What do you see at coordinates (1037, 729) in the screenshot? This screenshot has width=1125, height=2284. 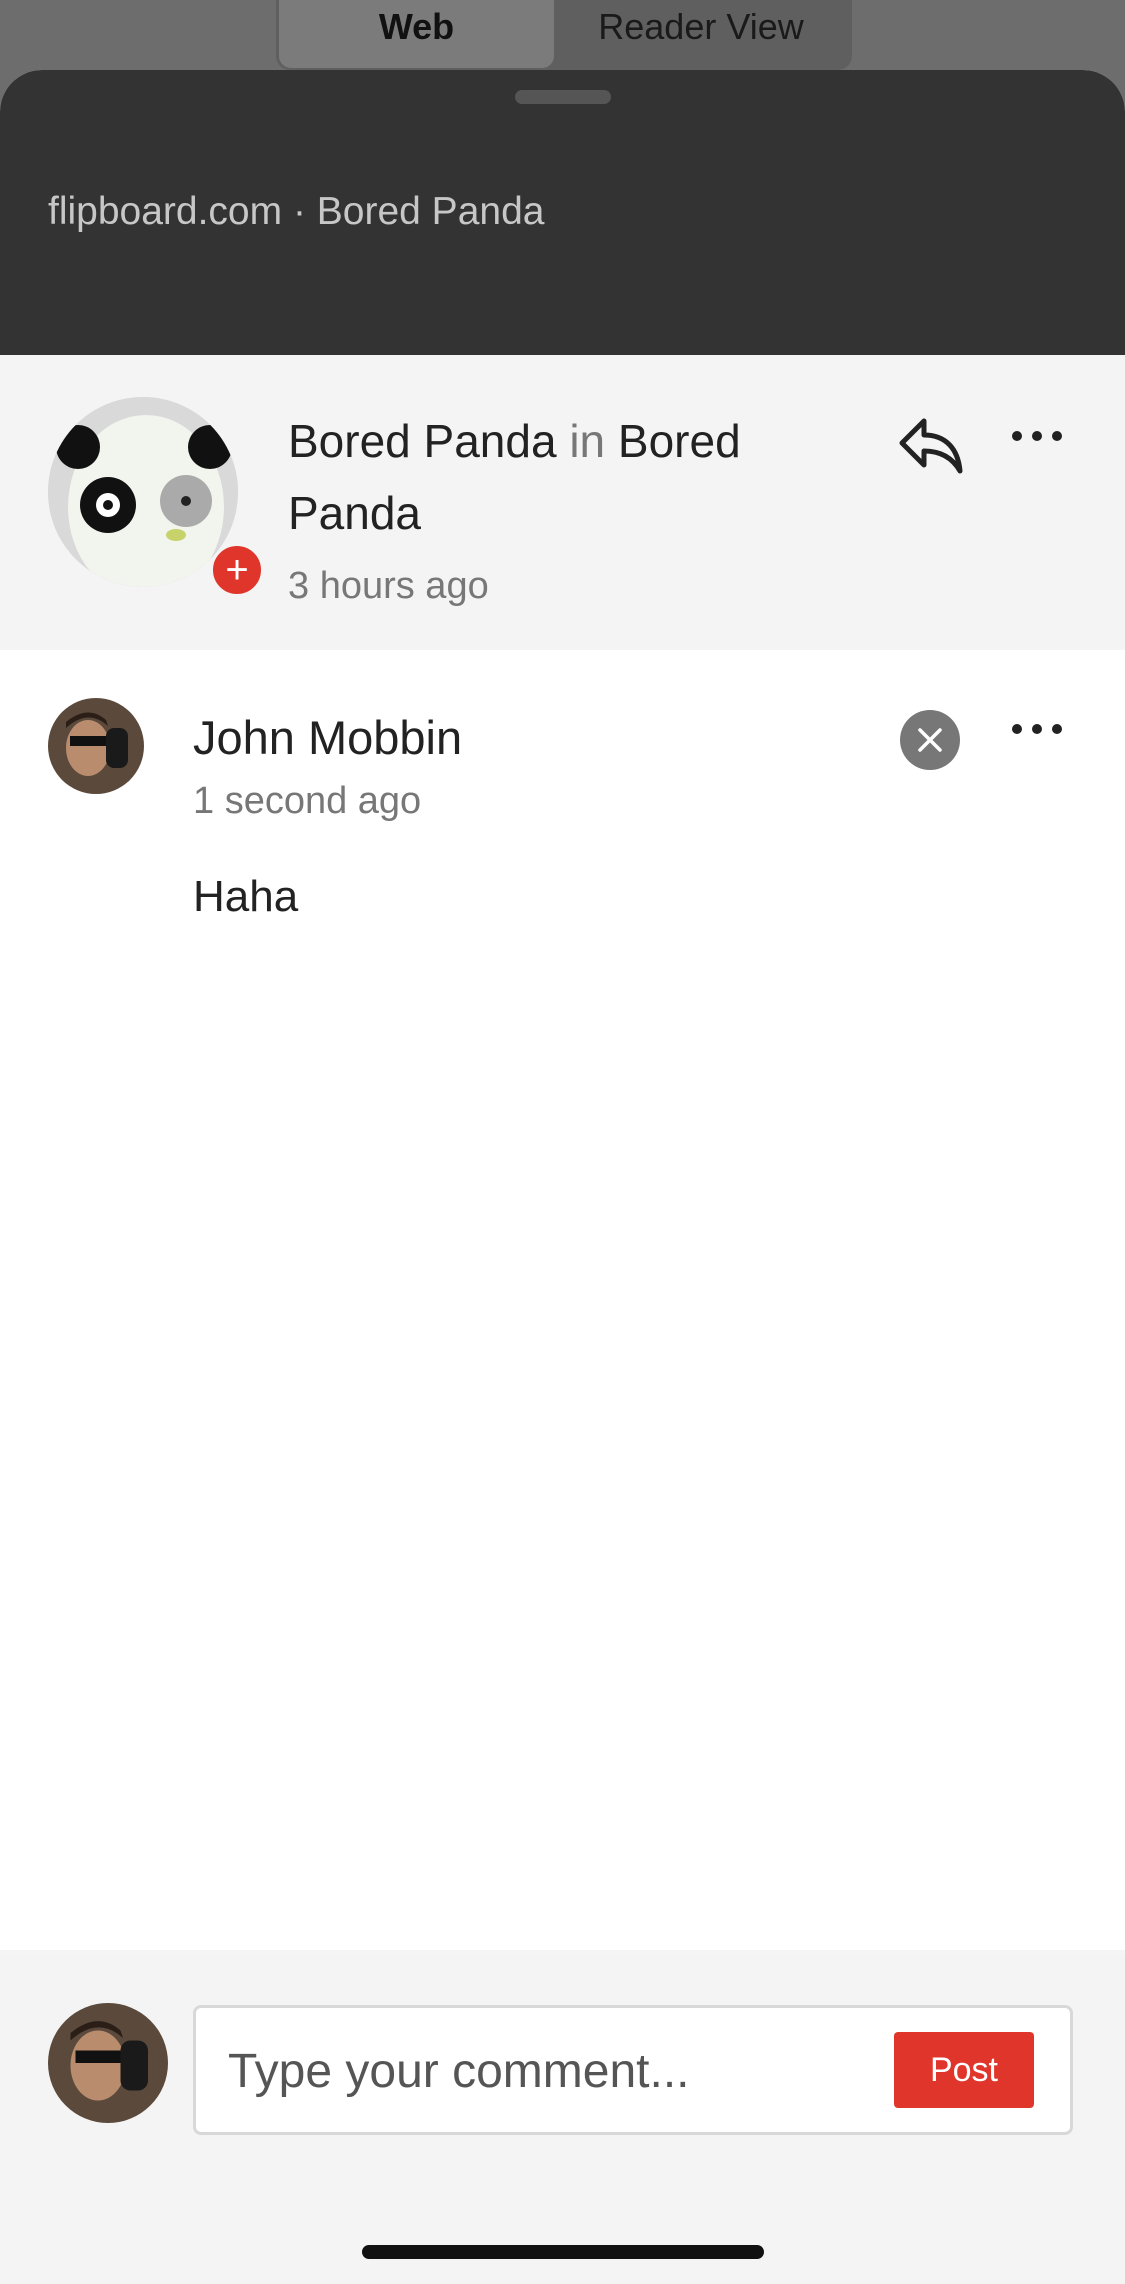 I see `comment-more-icon` at bounding box center [1037, 729].